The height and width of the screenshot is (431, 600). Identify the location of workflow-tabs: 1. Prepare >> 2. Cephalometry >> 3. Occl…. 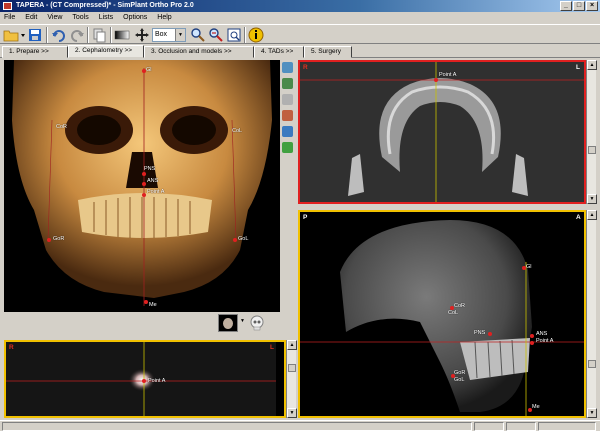
(300, 51).